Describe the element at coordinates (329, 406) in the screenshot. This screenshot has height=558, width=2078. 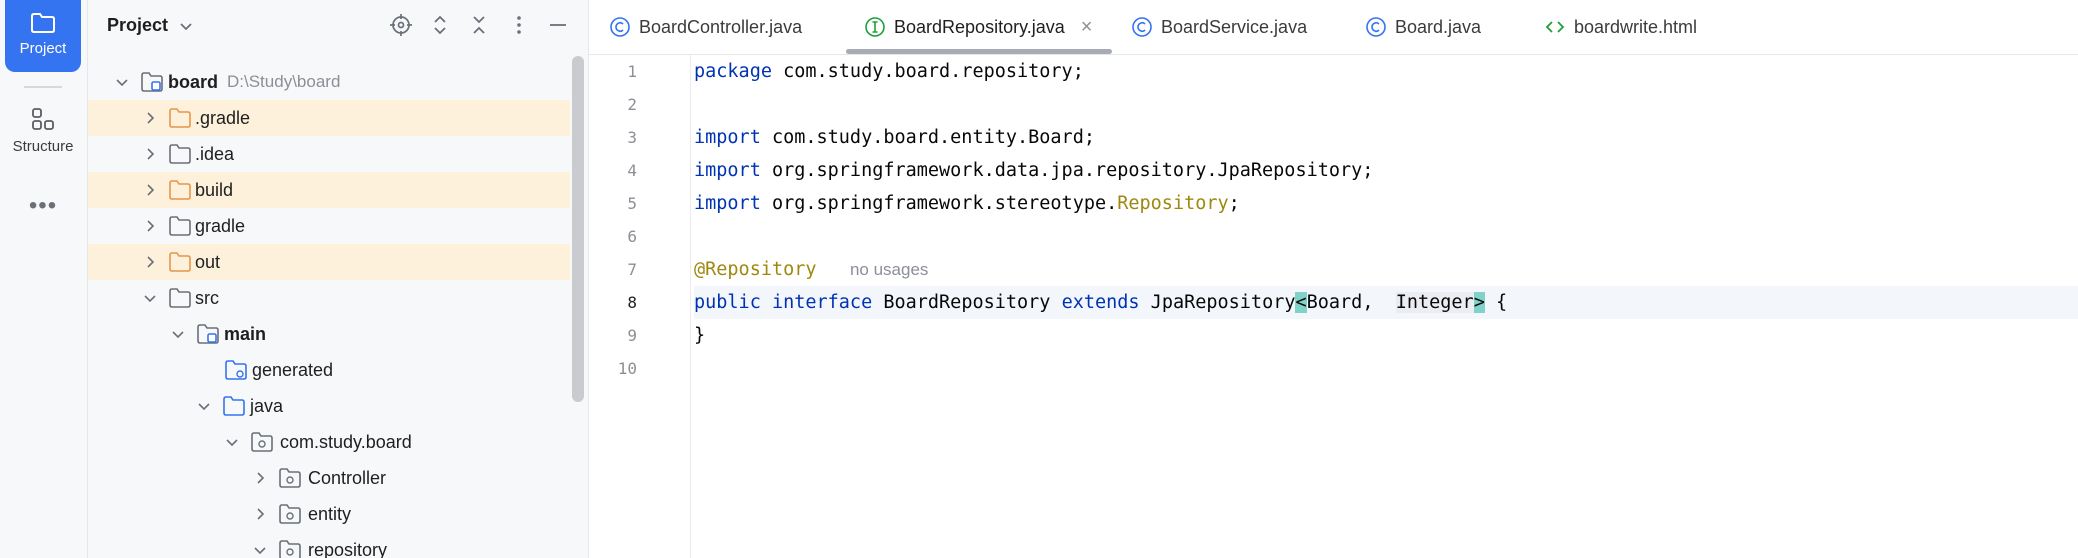
I see `tree-item-java: java` at that location.